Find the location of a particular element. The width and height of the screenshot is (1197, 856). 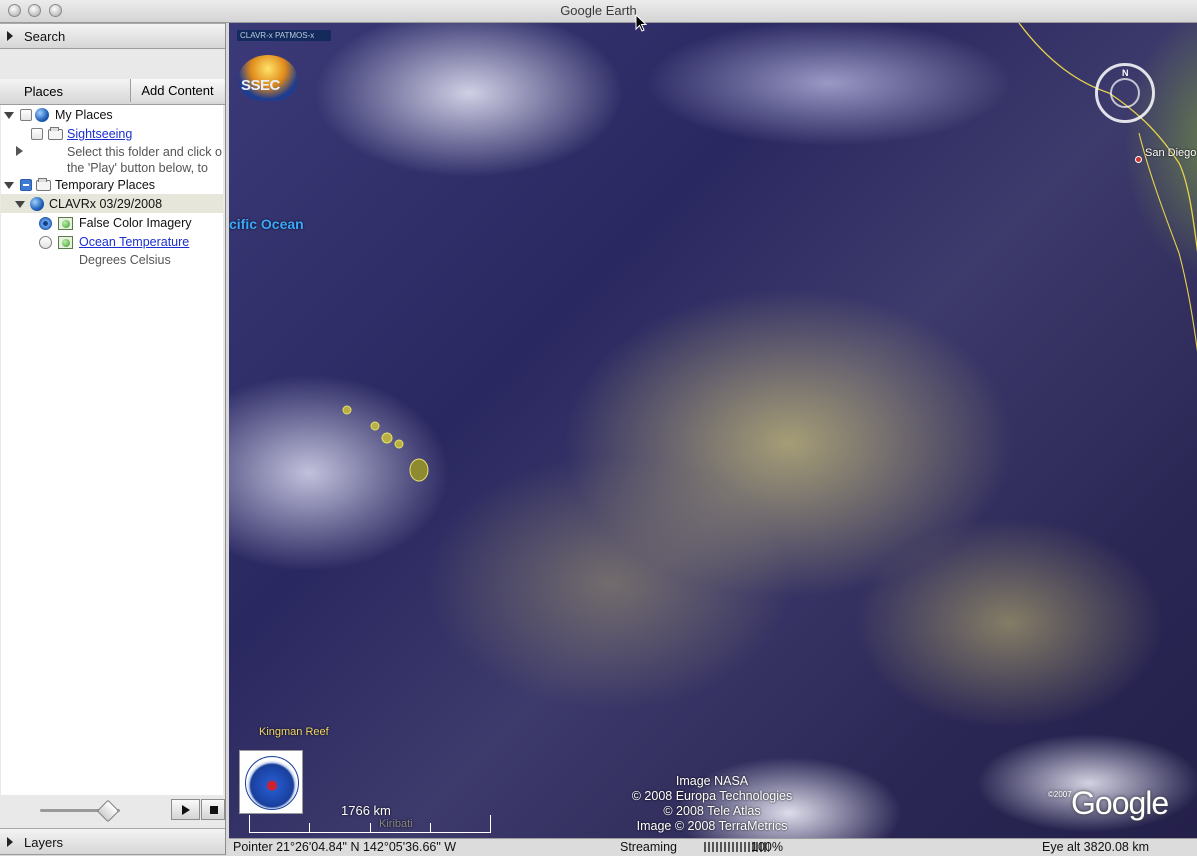

tour-speed-slider-thumb is located at coordinates (108, 811).